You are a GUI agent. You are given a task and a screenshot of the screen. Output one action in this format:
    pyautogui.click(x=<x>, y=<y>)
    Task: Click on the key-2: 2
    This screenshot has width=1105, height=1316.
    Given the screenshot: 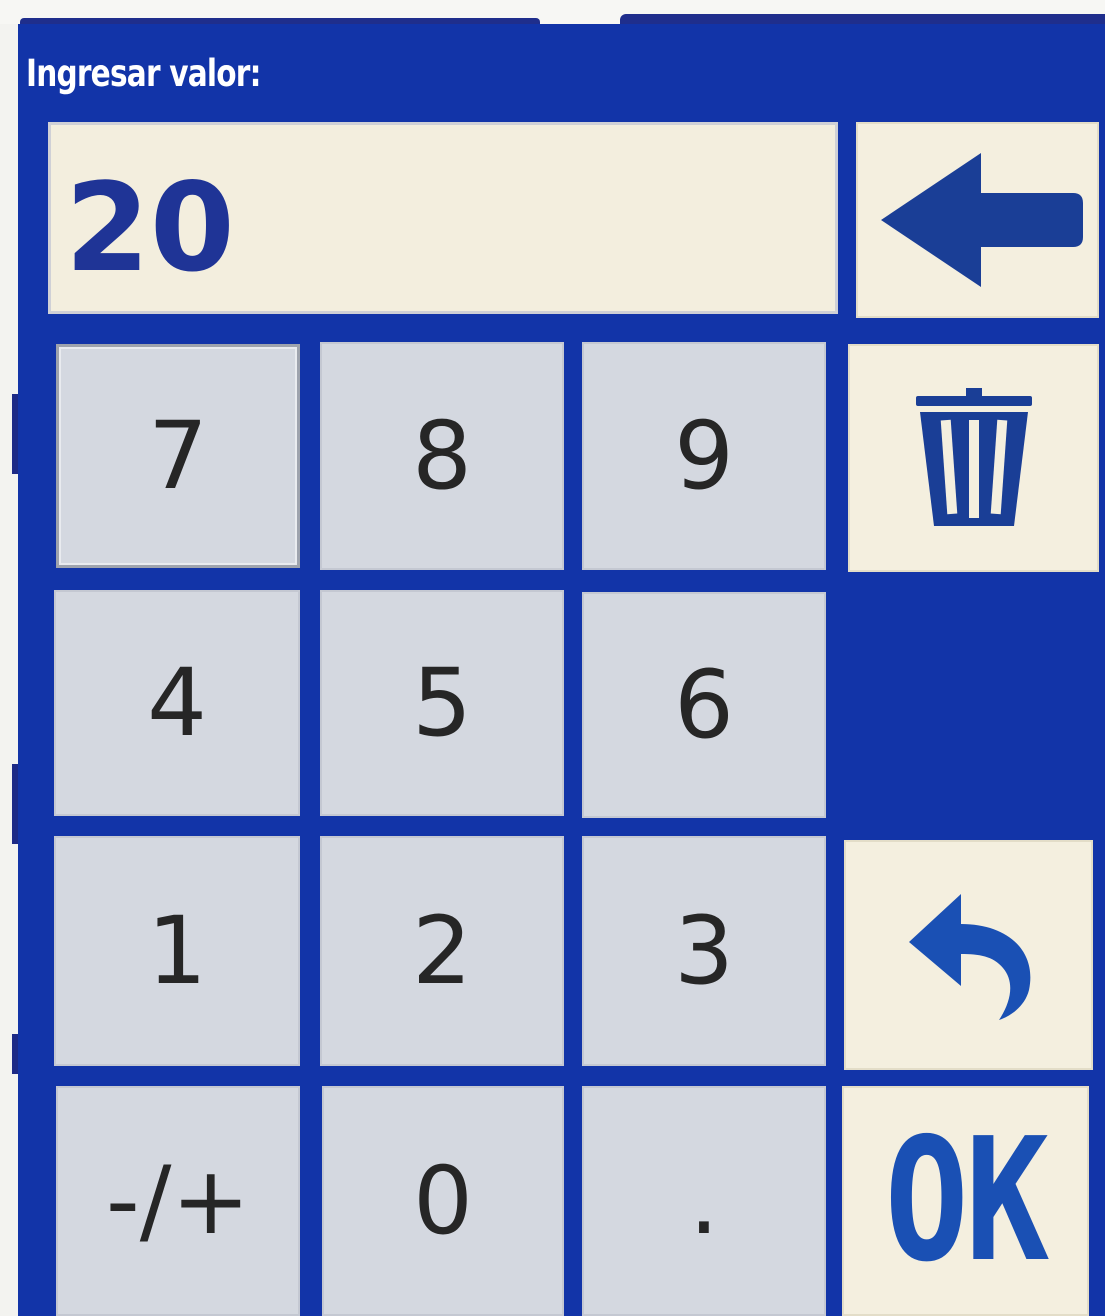 What is the action you would take?
    pyautogui.click(x=442, y=951)
    